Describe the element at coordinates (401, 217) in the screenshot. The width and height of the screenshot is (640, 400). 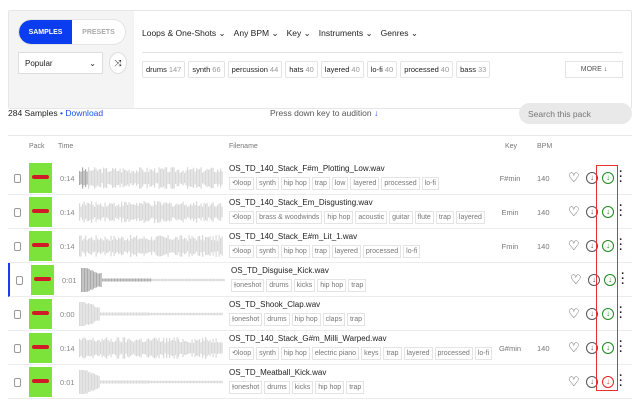
I see `sample-tag: guitar` at that location.